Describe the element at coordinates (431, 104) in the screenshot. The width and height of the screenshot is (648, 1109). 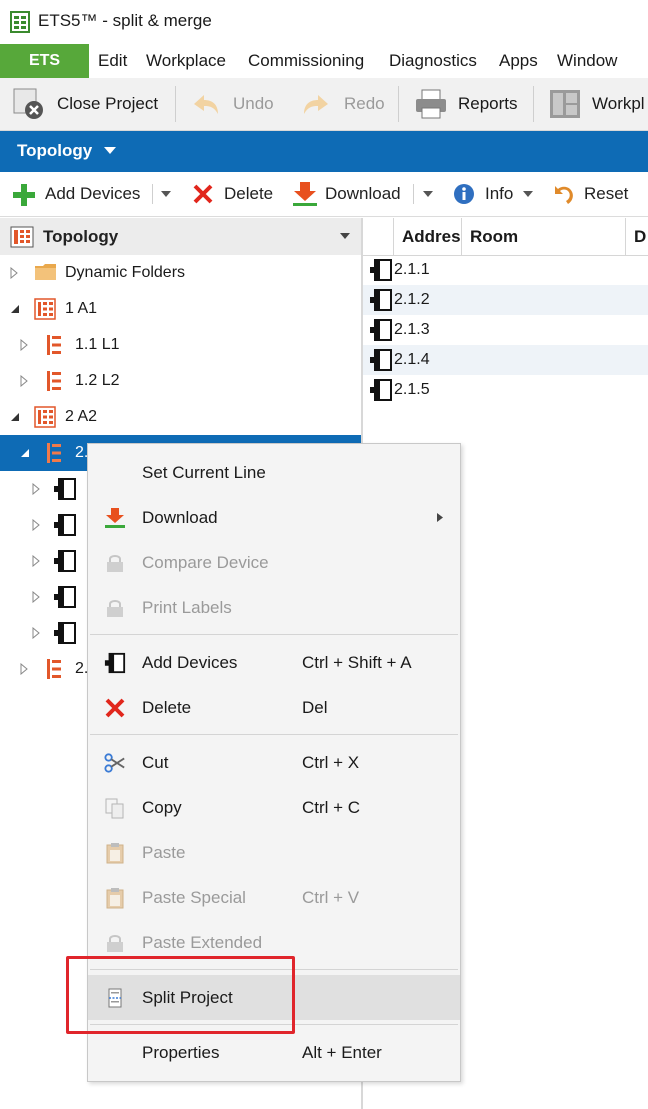
I see `printer-icon` at that location.